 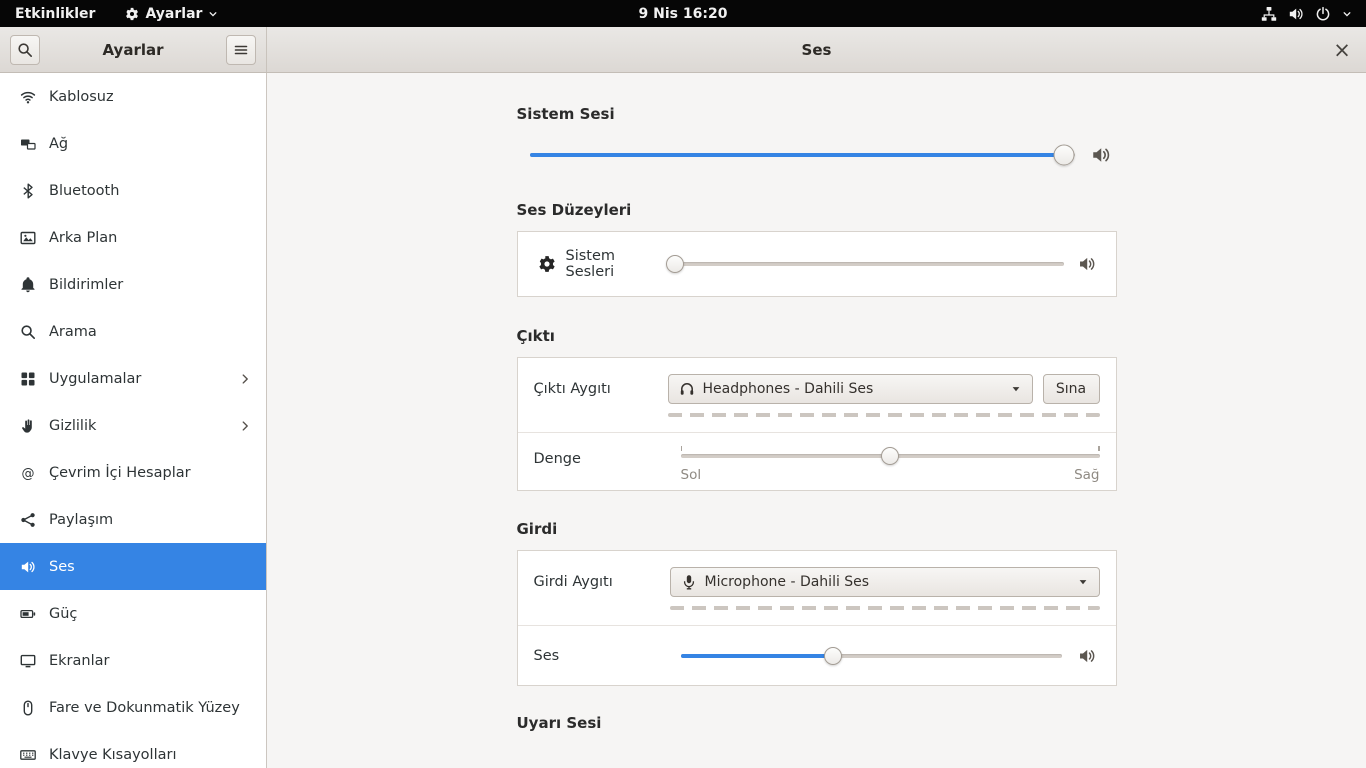 I want to click on headphones-icon, so click(x=687, y=389).